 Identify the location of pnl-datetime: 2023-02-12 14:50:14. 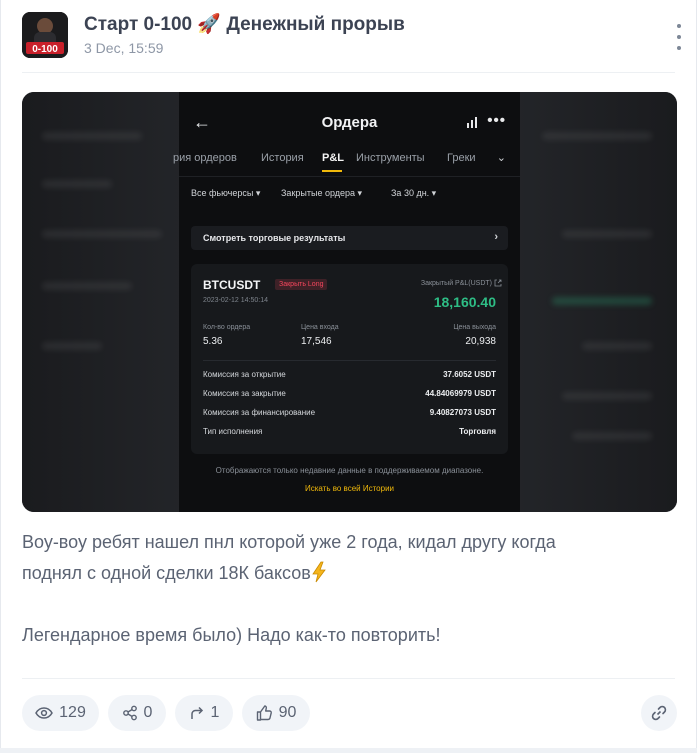
(235, 300).